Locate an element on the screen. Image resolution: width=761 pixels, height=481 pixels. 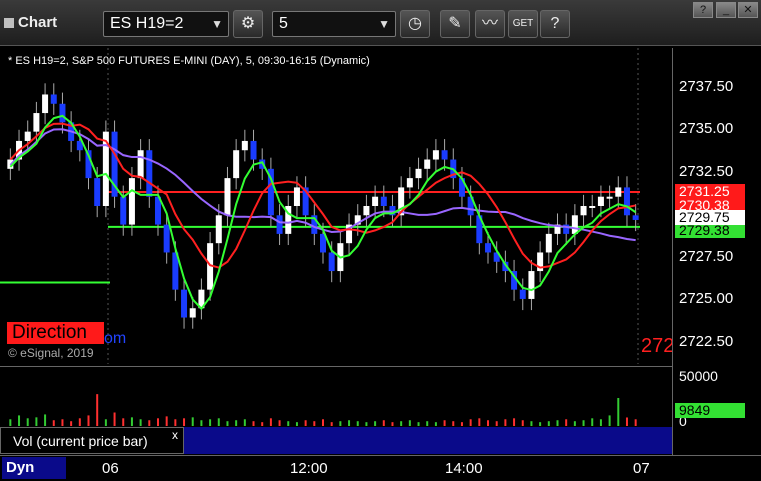
close-window-button: ✕ is located at coordinates (748, 10).